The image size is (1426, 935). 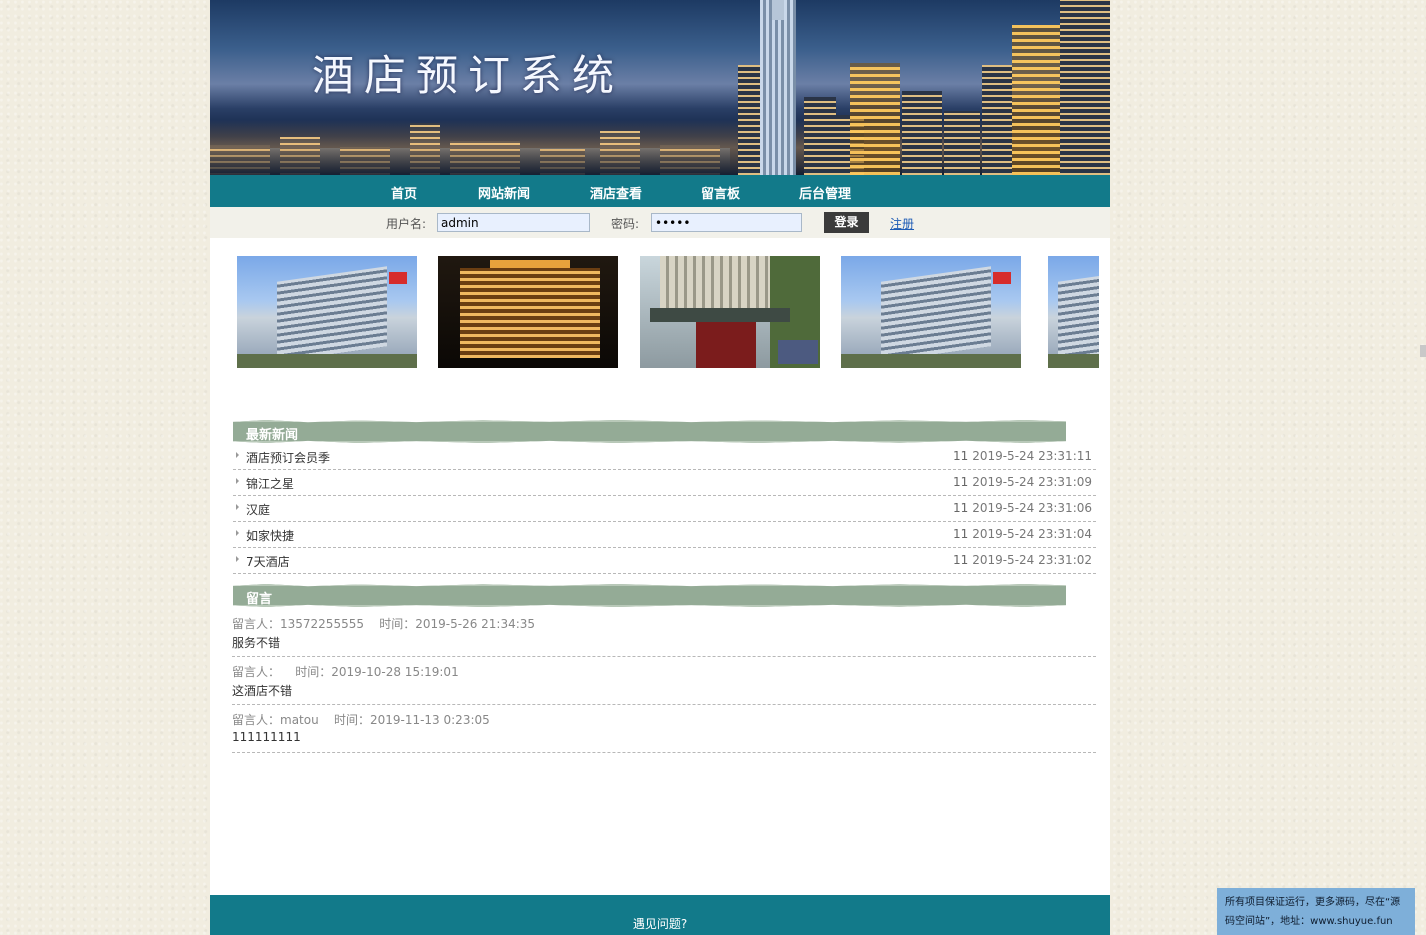 I want to click on messages-heading: 留言, so click(x=259, y=599).